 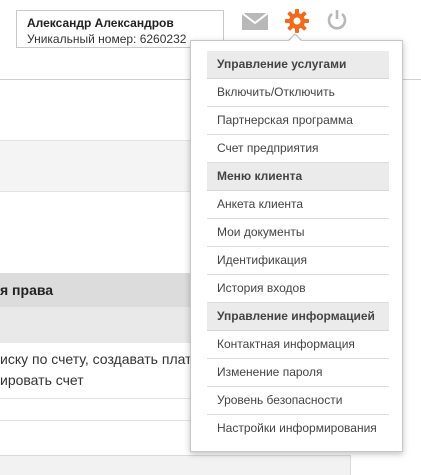 What do you see at coordinates (255, 22) in the screenshot?
I see `envelope-icon` at bounding box center [255, 22].